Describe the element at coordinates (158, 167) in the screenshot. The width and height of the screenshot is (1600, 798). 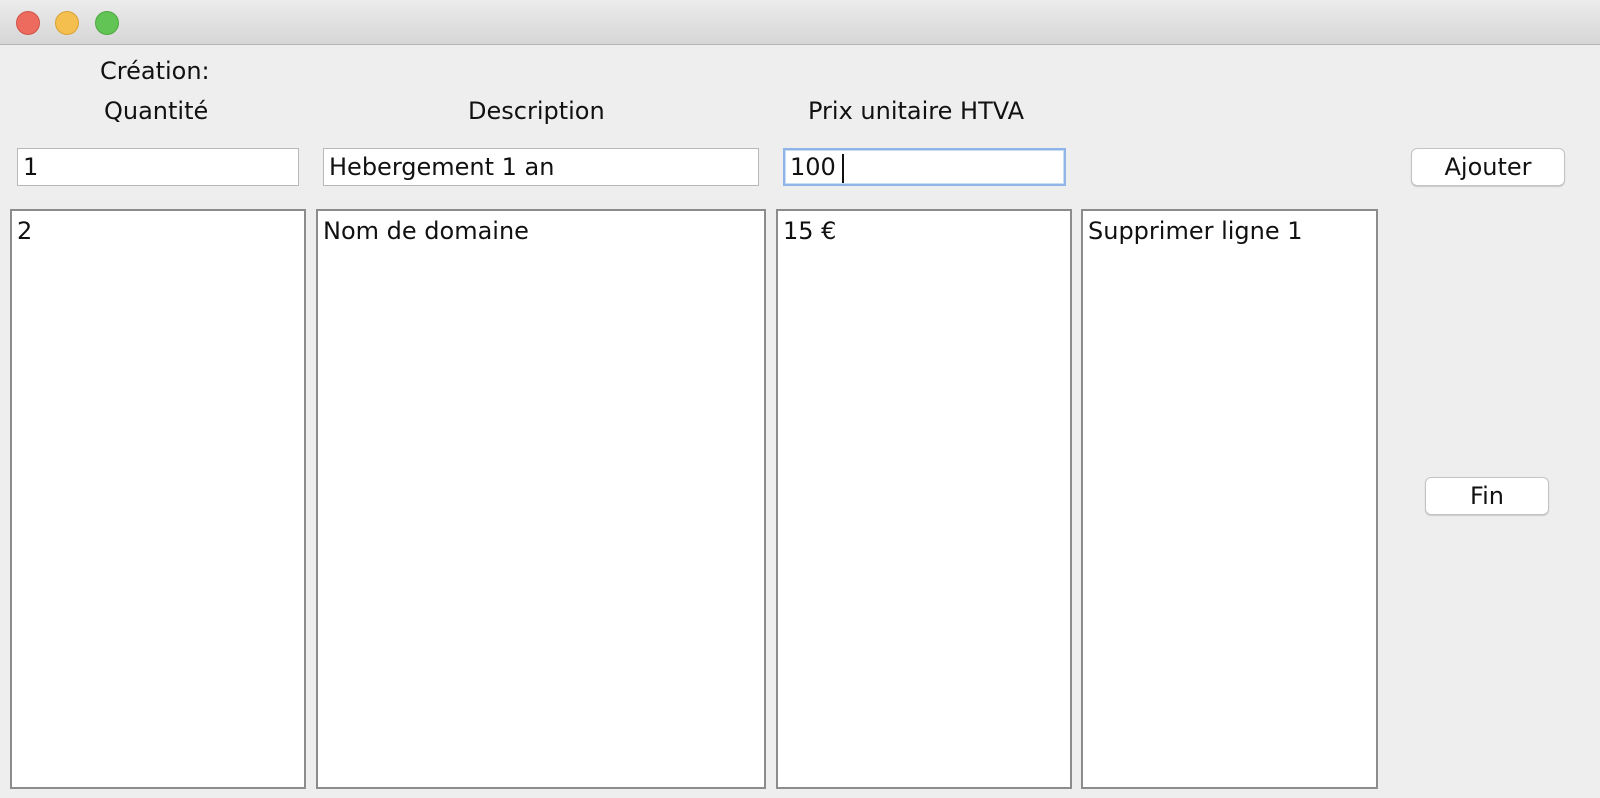
I see `quantity-input` at that location.